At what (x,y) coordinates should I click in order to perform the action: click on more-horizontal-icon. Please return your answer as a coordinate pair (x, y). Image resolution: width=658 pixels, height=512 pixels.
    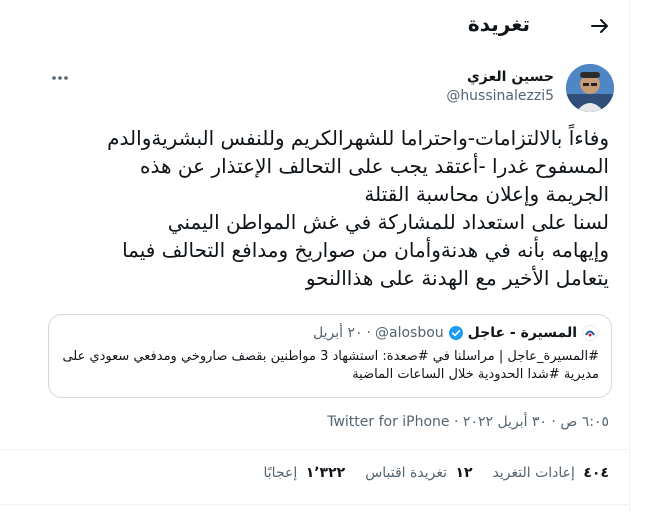
    Looking at the image, I should click on (60, 78).